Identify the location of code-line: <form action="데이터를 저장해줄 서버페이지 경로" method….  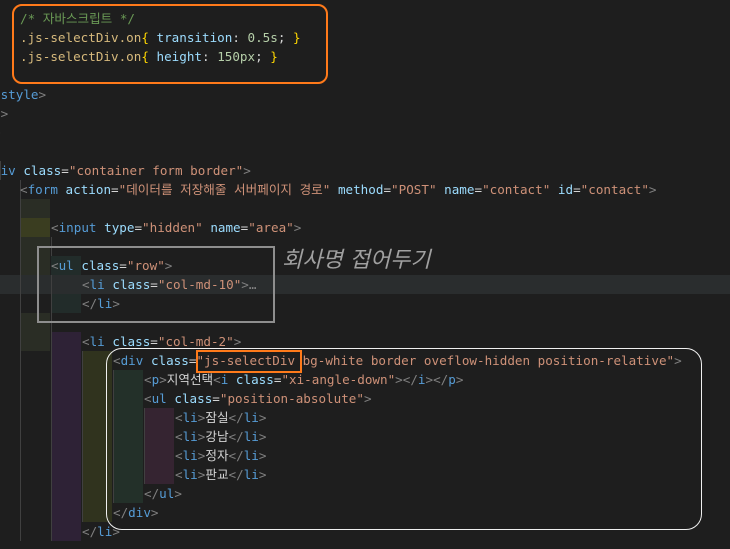
(365, 189).